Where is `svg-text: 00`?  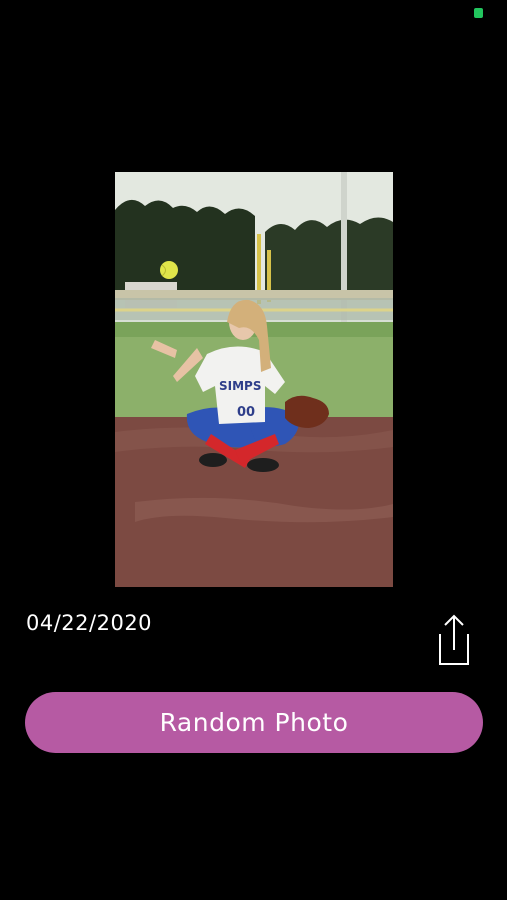 svg-text: 00 is located at coordinates (246, 412).